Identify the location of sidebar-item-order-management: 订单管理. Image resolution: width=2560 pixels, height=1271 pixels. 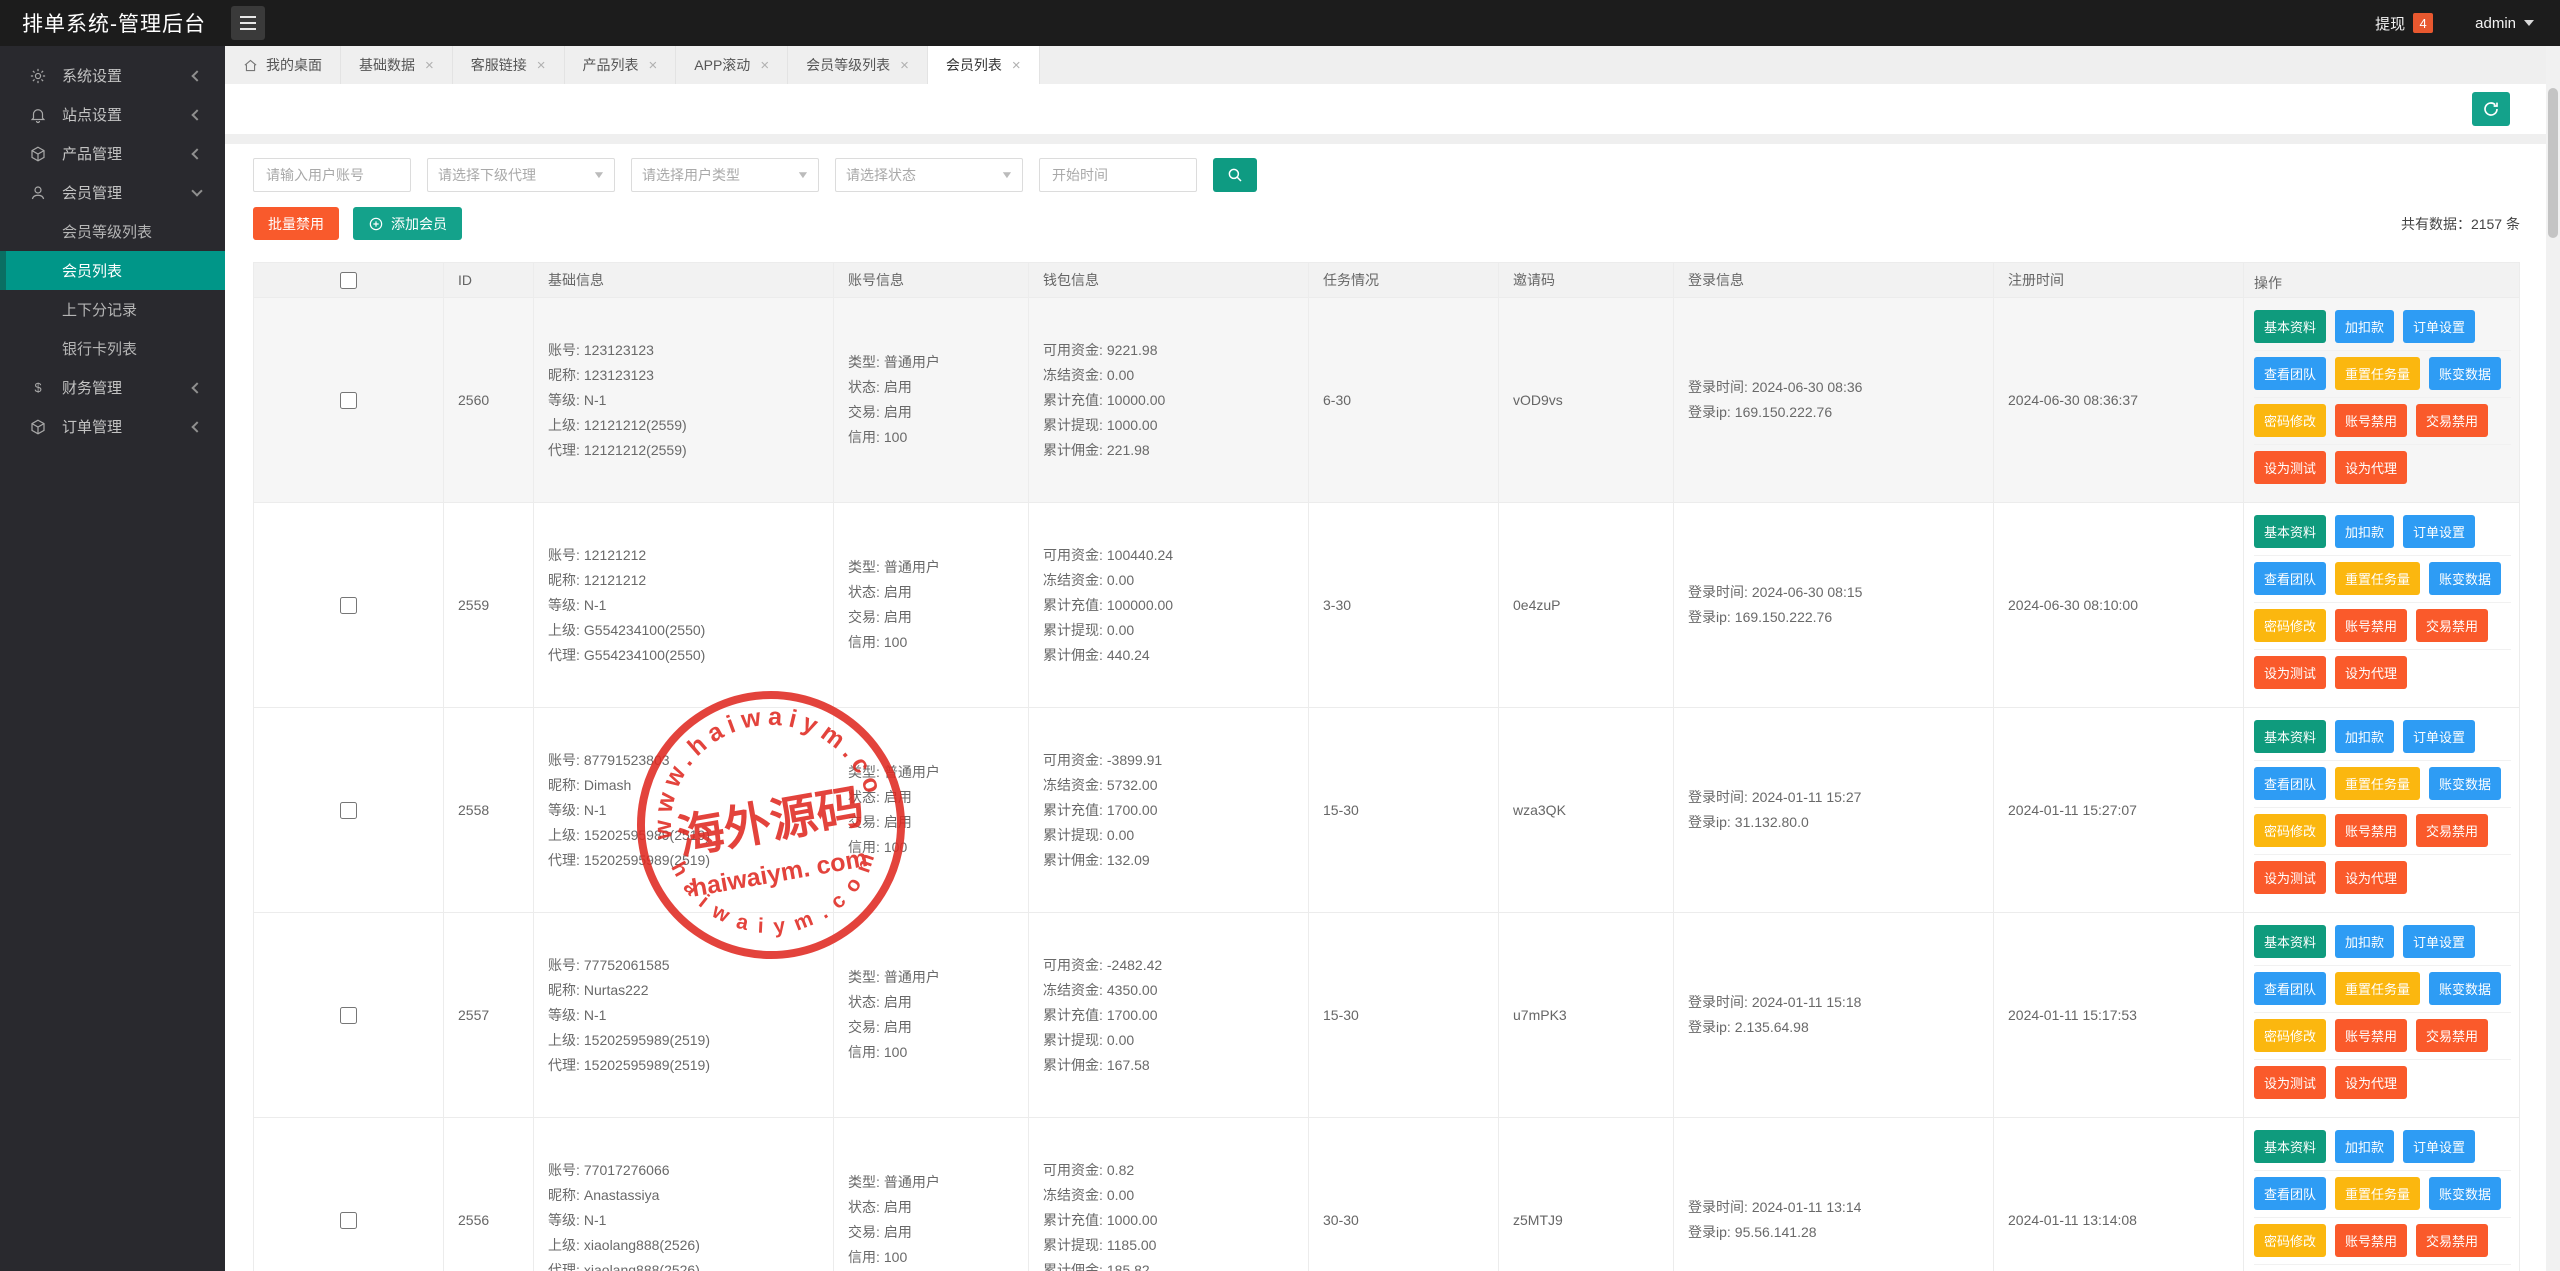
(112, 426).